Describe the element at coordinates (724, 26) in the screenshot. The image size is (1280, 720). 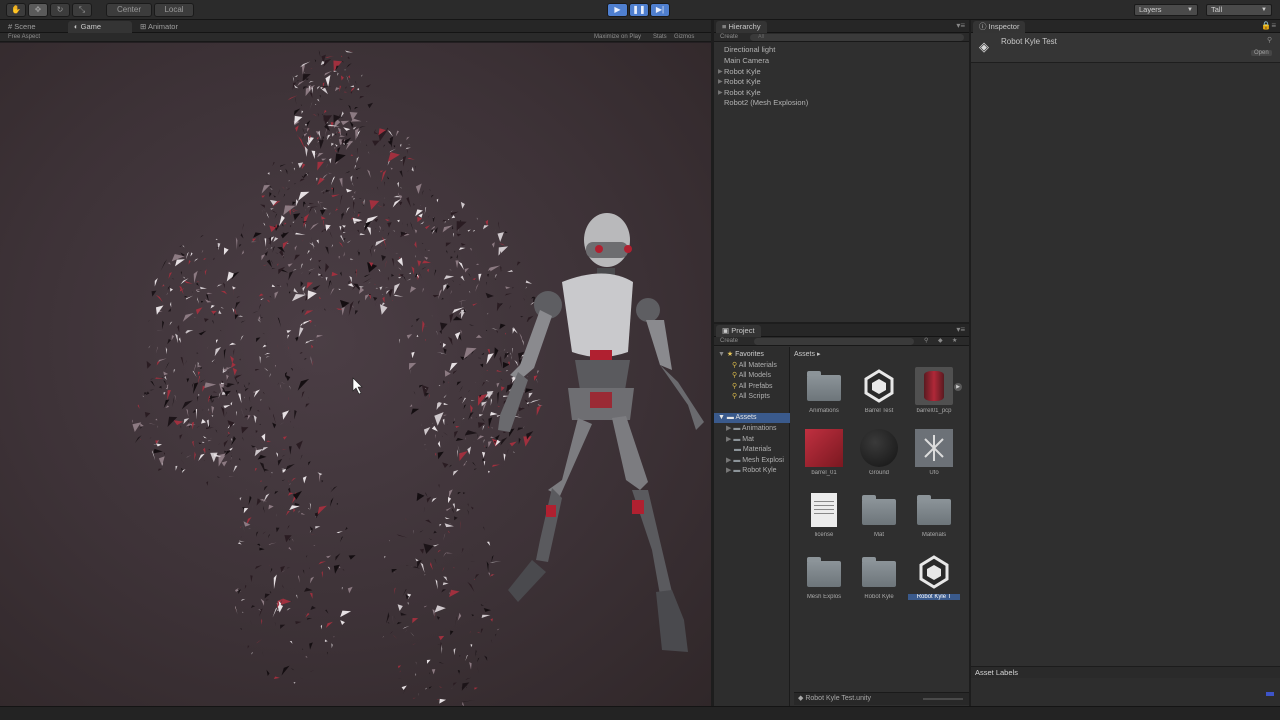
I see `hierarchy-icon: ≡` at that location.